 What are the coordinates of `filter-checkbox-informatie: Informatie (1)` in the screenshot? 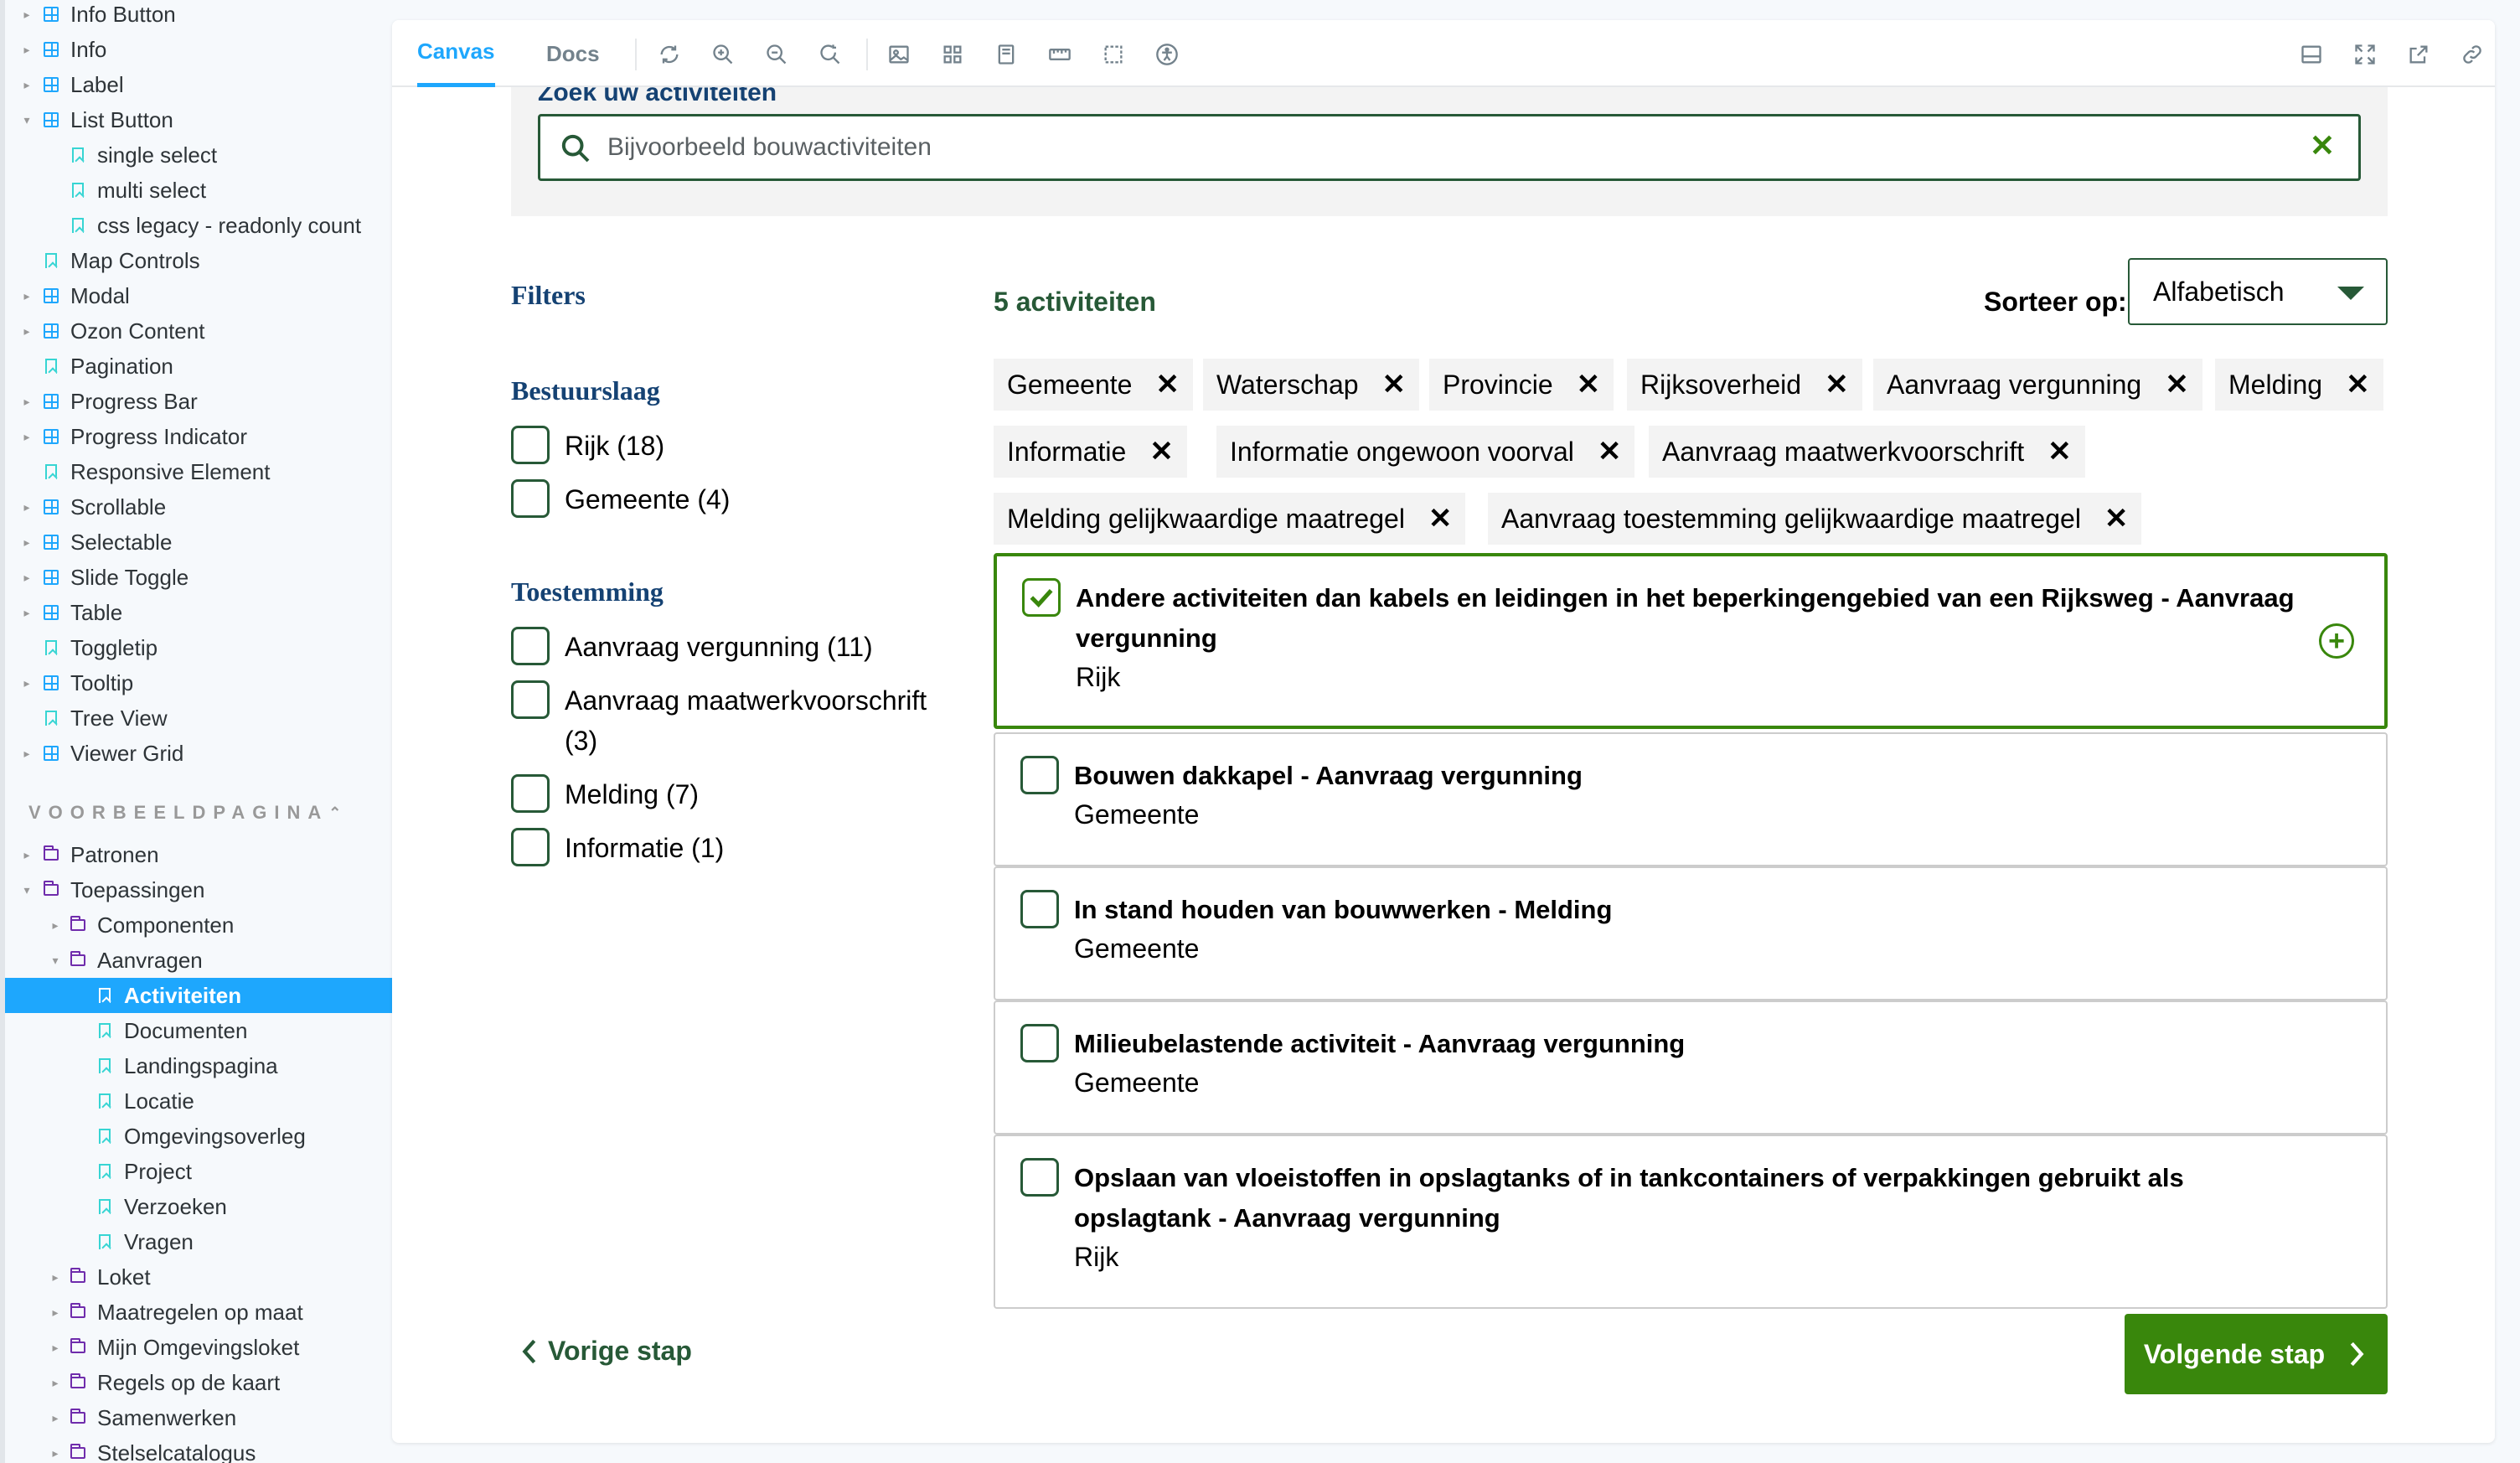 It's located at (734, 848).